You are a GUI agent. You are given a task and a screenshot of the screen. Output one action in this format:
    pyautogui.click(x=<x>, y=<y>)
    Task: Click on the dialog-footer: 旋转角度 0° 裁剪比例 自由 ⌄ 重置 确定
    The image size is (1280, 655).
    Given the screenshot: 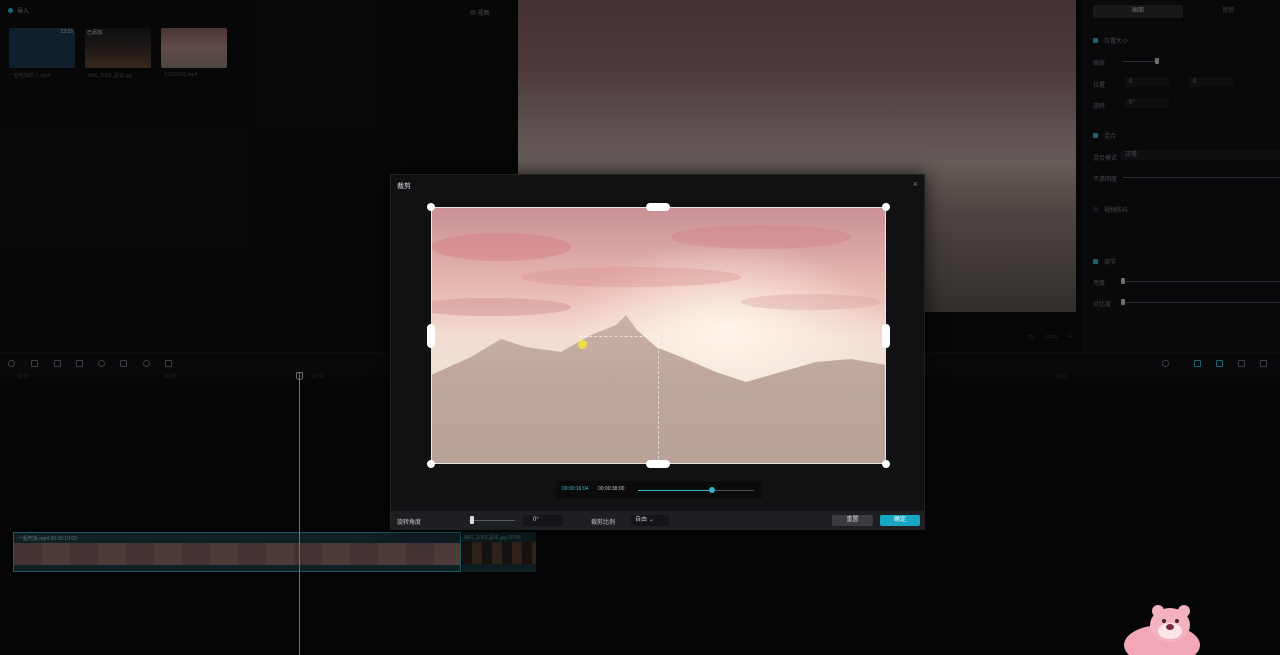 What is the action you would take?
    pyautogui.click(x=657, y=520)
    